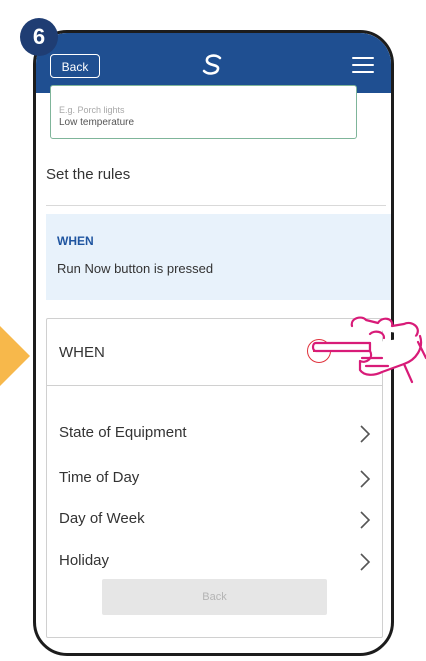  I want to click on set-rules-title: Set the rules, so click(88, 174).